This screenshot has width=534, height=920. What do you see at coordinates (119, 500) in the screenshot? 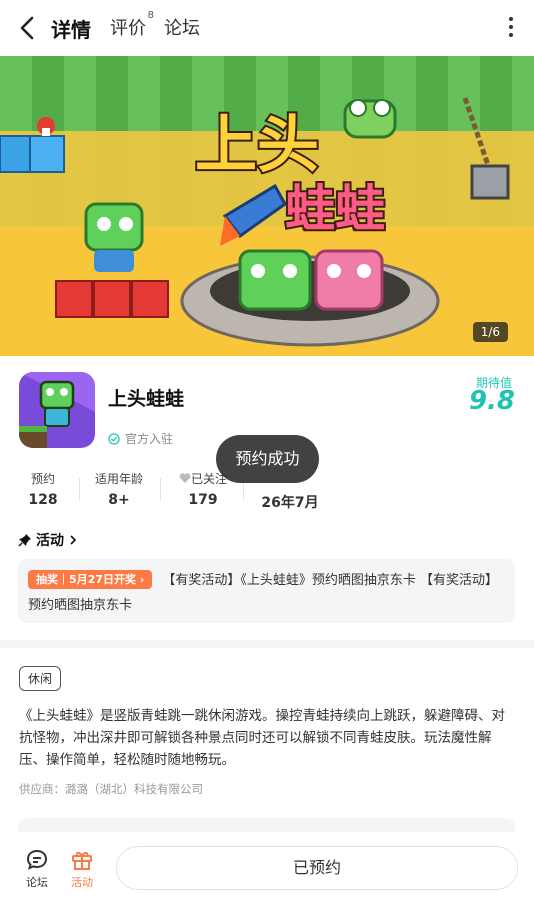
I see `stat-age-value: 8+` at bounding box center [119, 500].